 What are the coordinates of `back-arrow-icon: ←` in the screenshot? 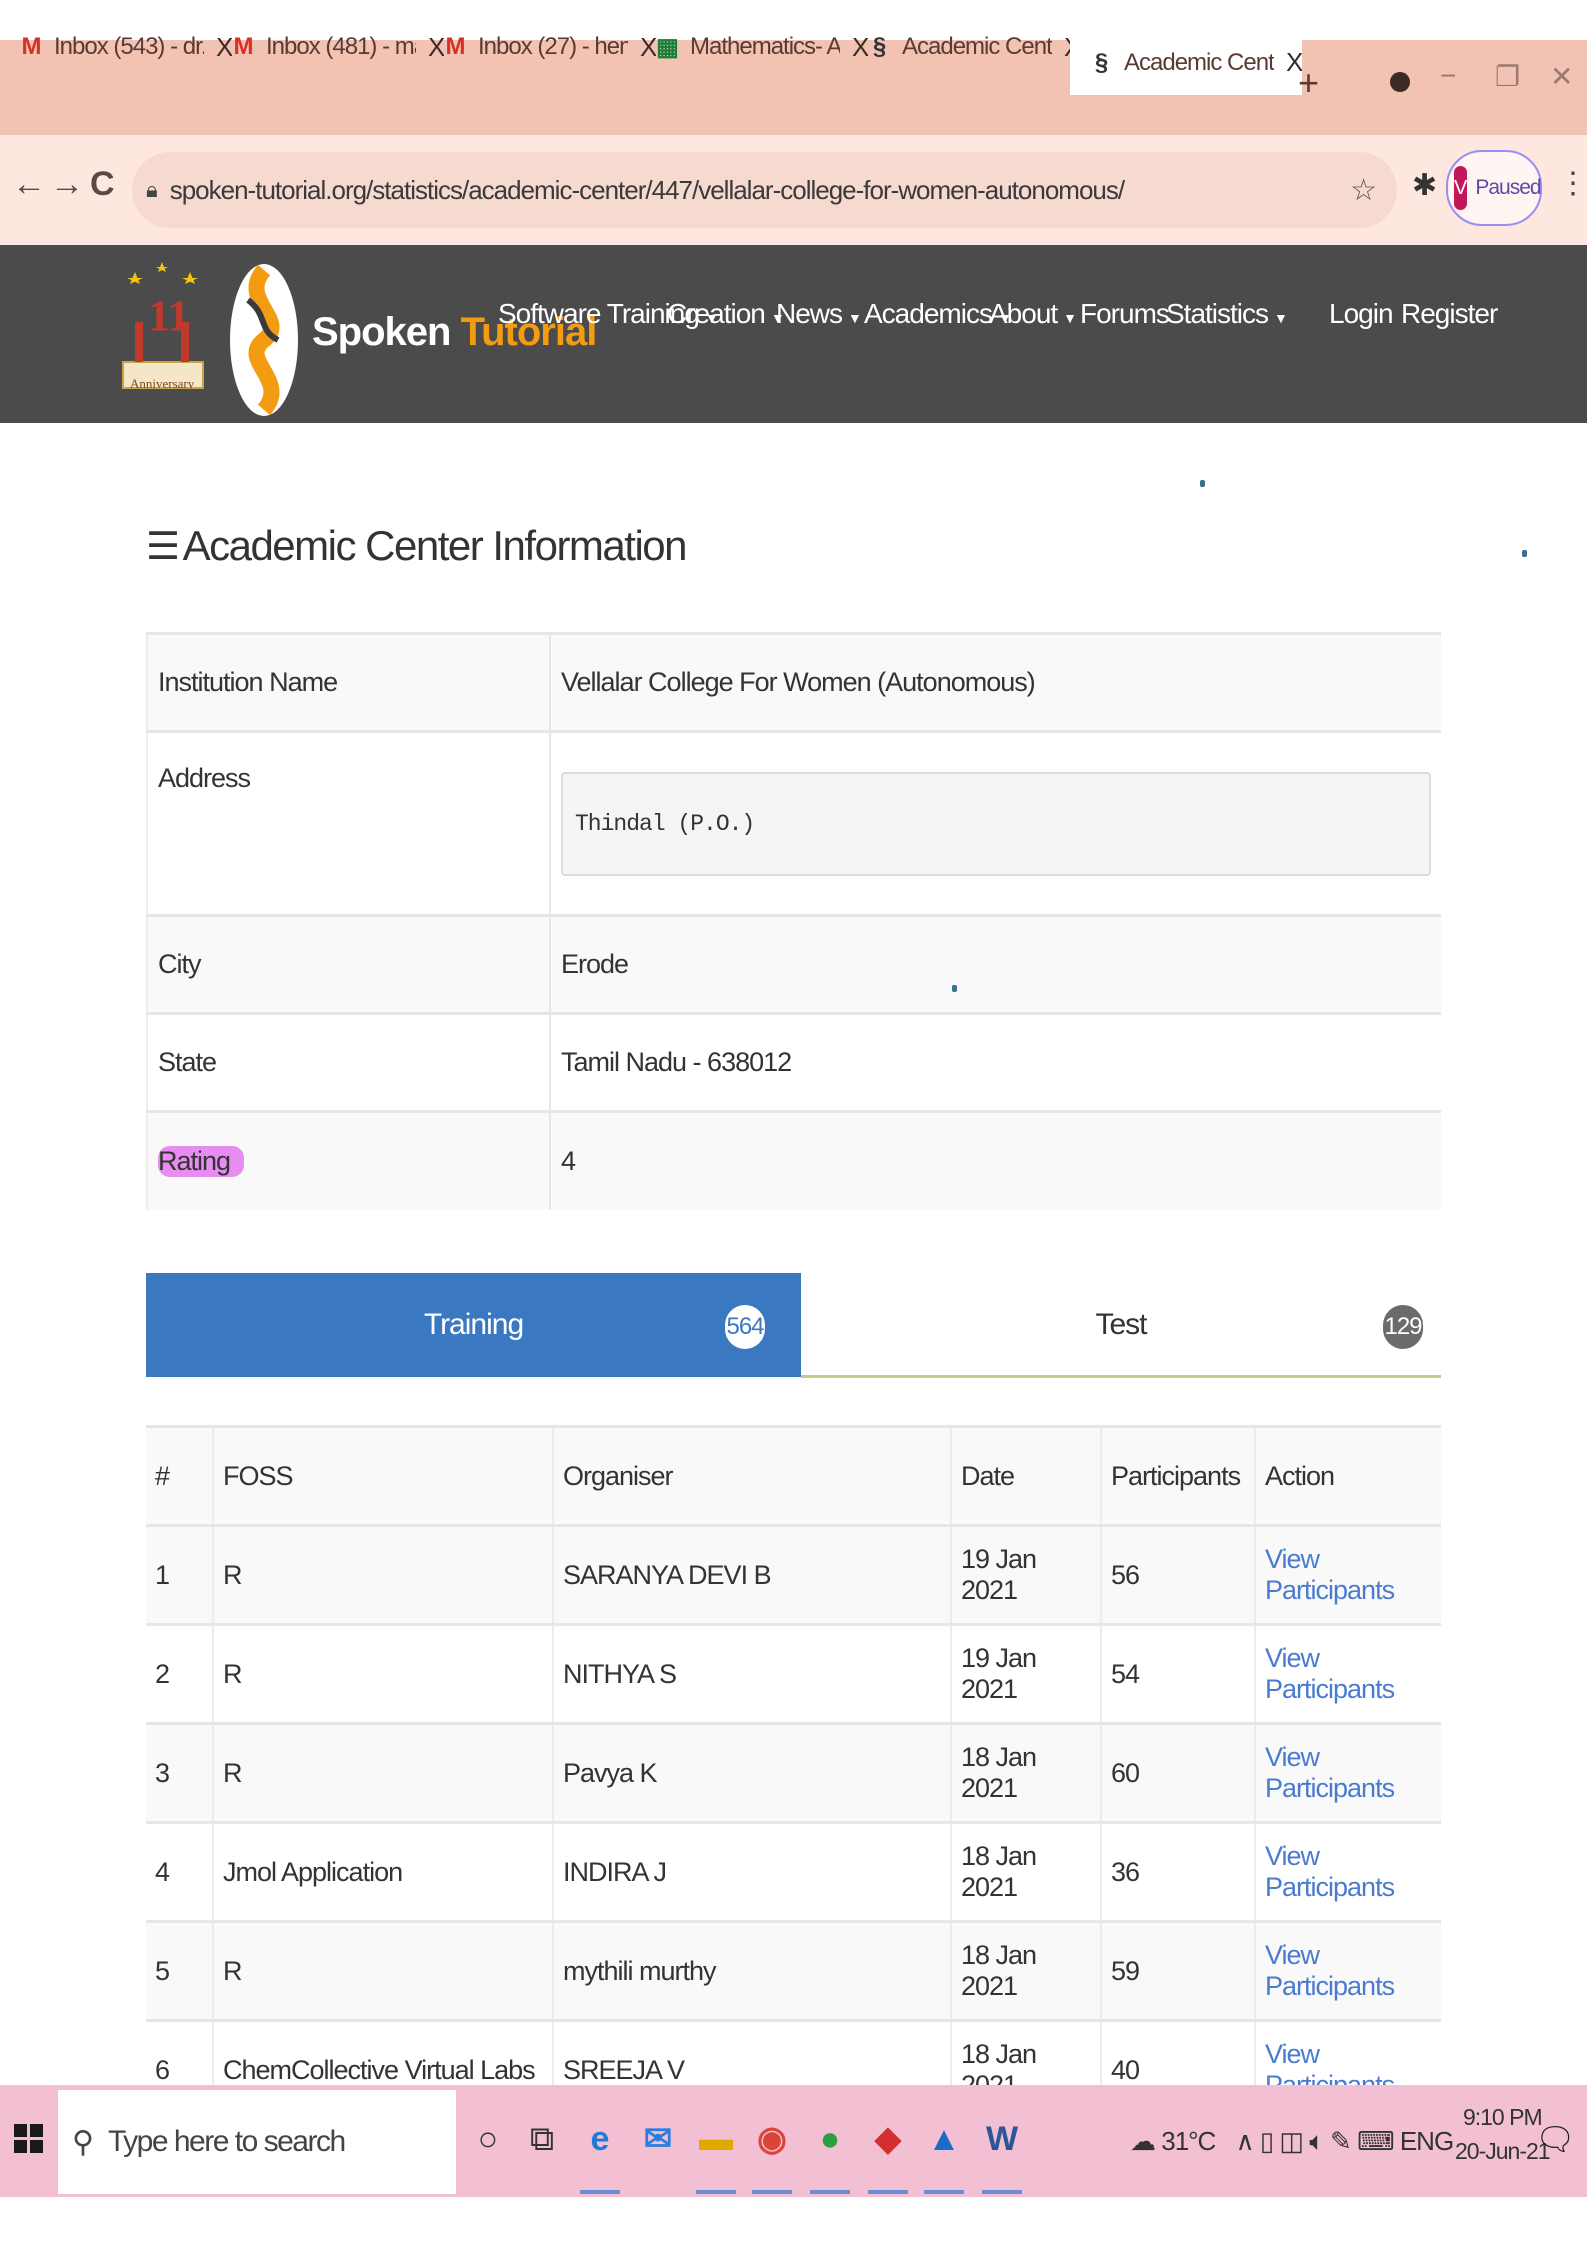 It's located at (29, 184).